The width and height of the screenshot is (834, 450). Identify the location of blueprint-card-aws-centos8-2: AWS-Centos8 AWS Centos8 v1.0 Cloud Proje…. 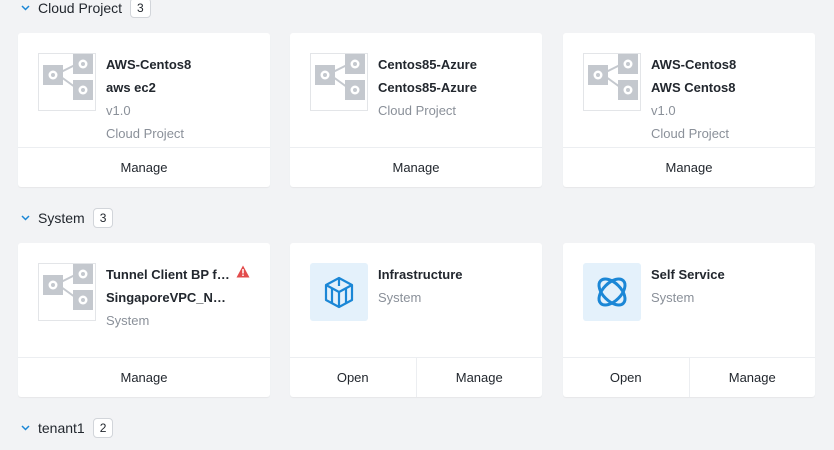
(689, 110).